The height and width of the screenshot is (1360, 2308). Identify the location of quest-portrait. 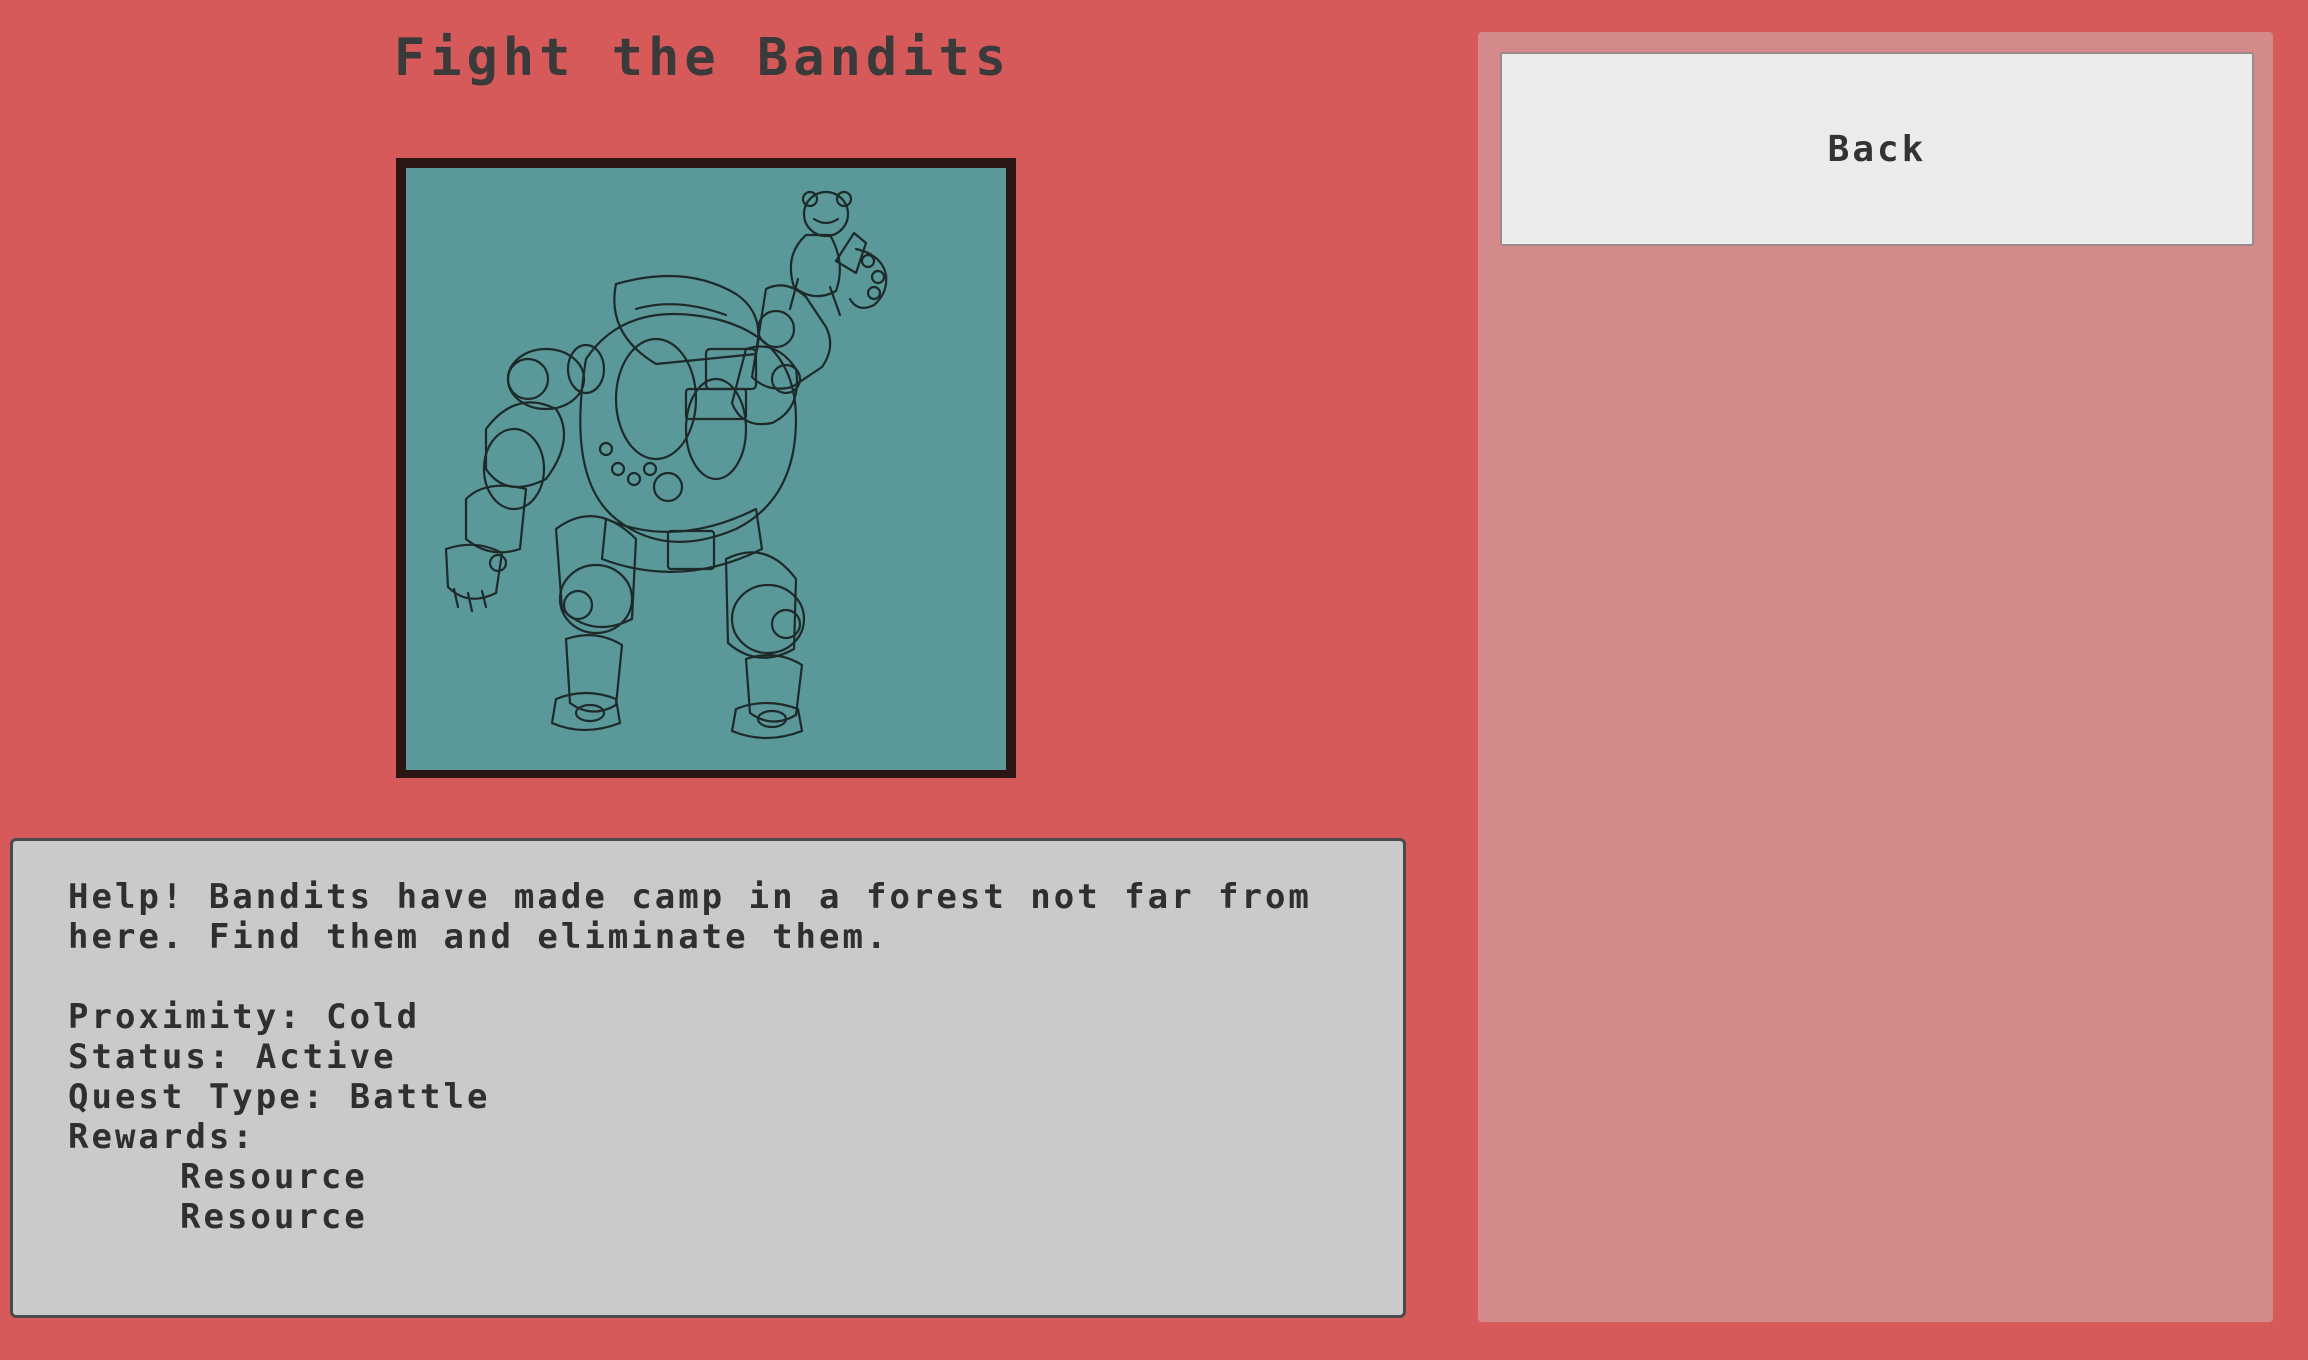
(706, 469).